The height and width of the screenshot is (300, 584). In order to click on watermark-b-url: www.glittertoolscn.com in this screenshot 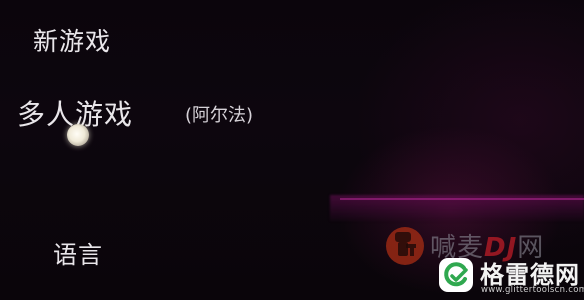, I will do `click(532, 290)`.